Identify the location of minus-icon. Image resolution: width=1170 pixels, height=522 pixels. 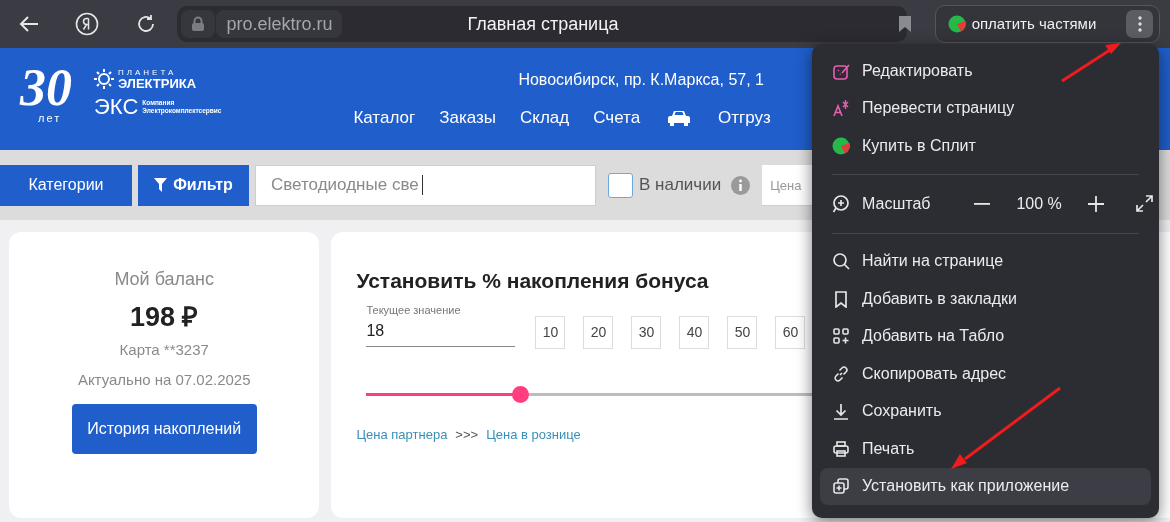
(982, 203).